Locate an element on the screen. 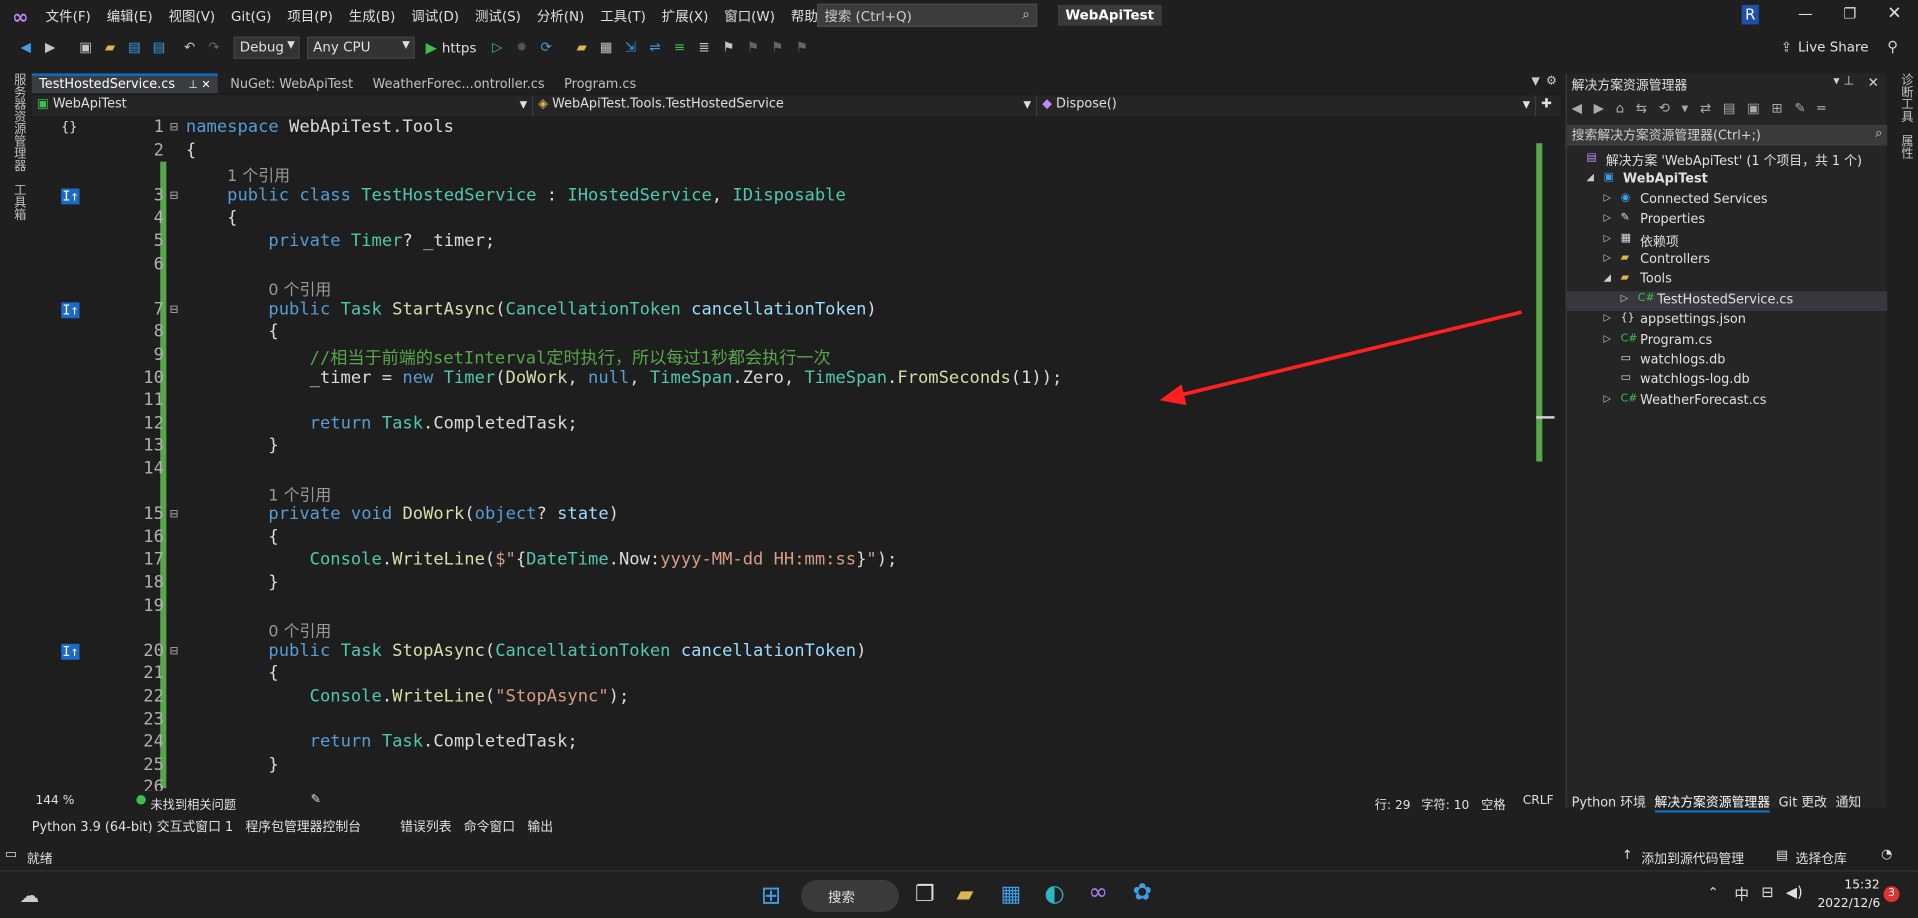 The image size is (1918, 918). search-input: 搜索 (Ctrl+Q) ⌕ is located at coordinates (927, 15).